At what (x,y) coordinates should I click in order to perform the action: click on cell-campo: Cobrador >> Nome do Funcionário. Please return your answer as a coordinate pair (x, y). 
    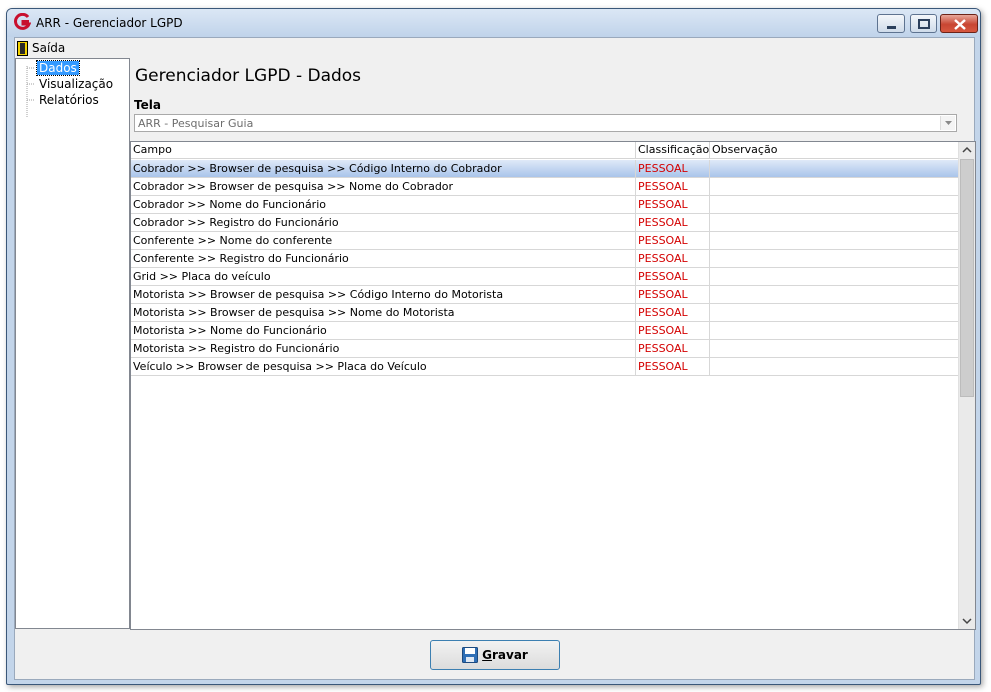
    Looking at the image, I should click on (383, 204).